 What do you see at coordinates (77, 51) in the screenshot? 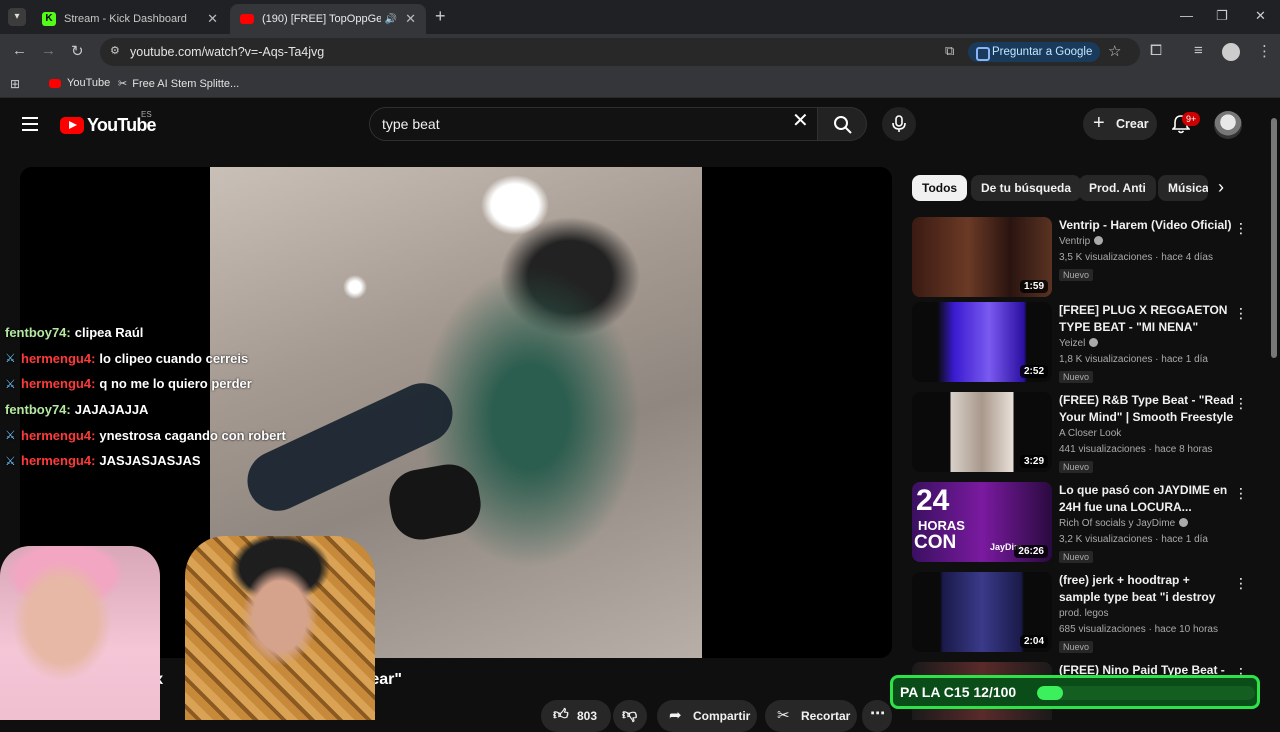
I see `reload-icon: ↻` at bounding box center [77, 51].